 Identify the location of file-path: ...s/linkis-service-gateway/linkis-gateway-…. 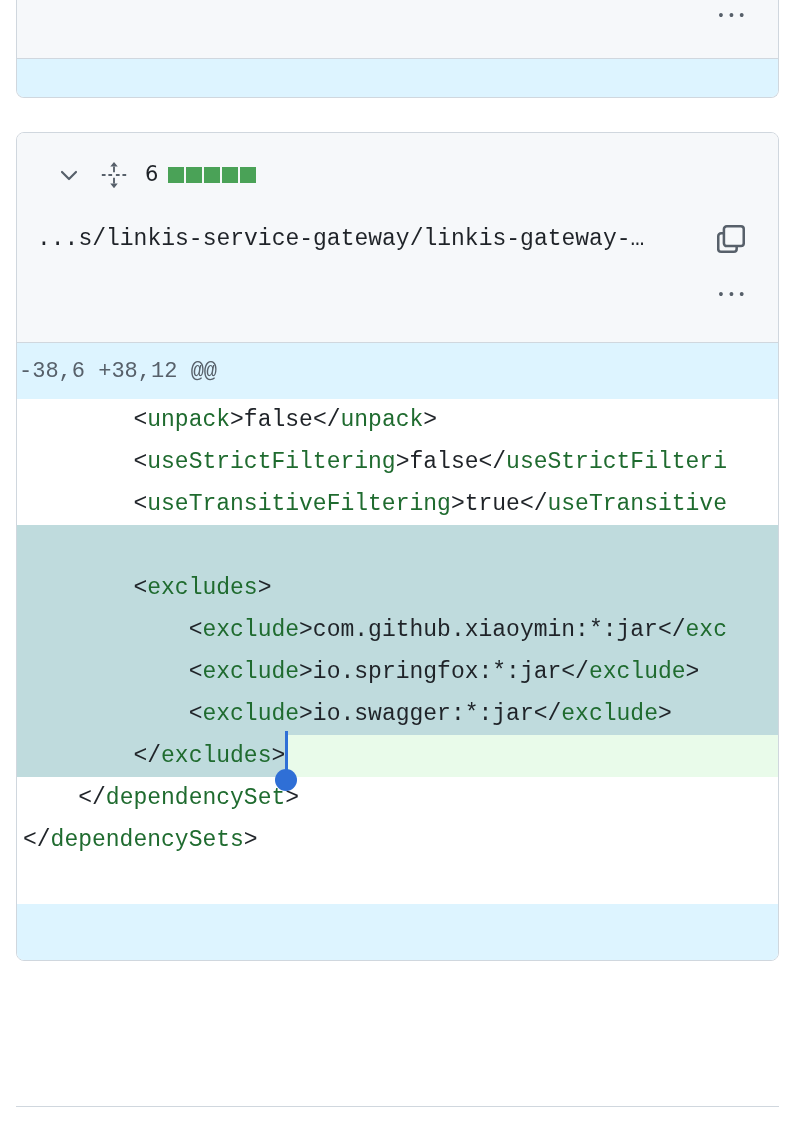
(341, 239).